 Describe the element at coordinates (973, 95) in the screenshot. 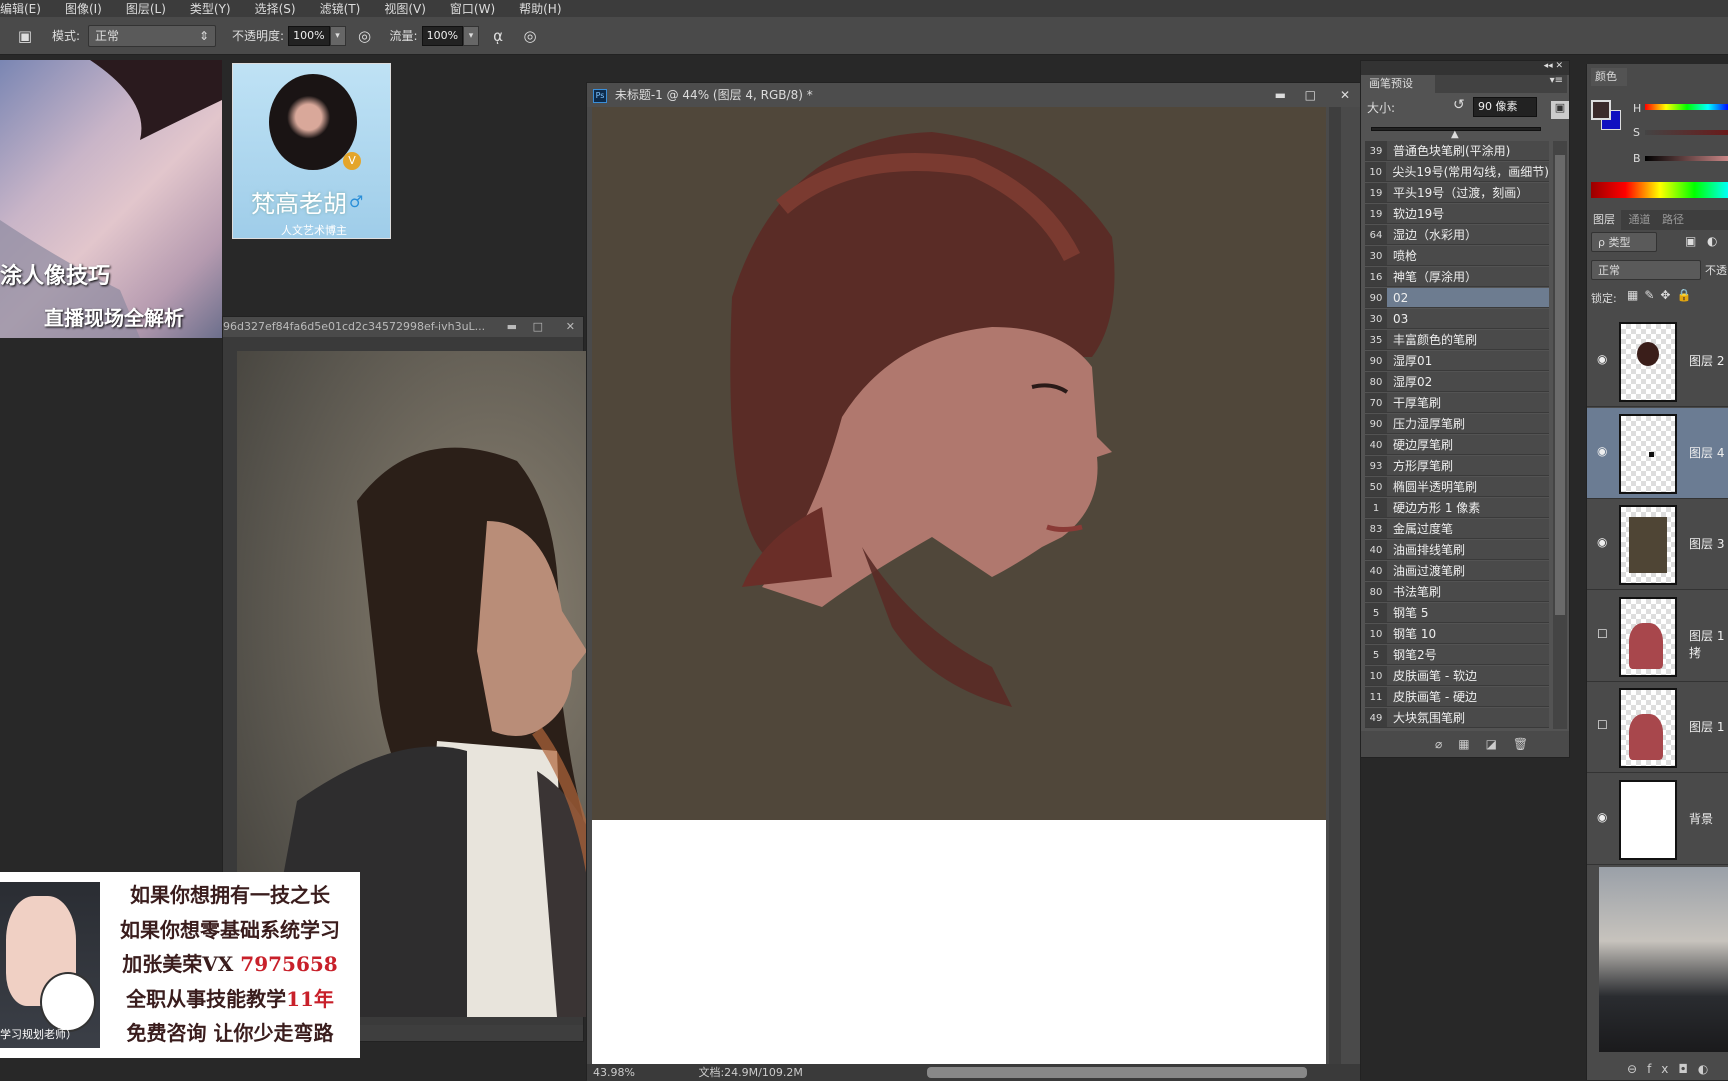

I see `document-titlebar: Ps 未标题-1 @ 44% (图层 4, RGB/8) * ▬ □ ✕` at that location.